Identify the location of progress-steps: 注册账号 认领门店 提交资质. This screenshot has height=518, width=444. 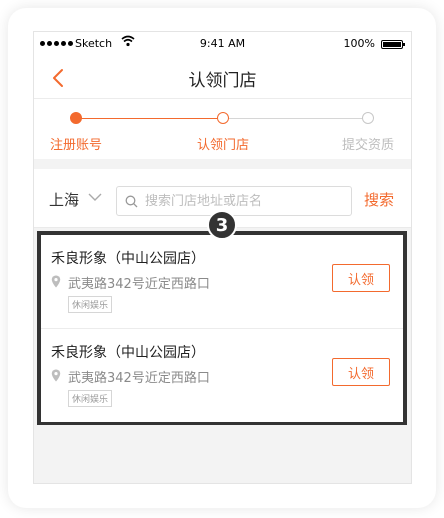
(222, 129).